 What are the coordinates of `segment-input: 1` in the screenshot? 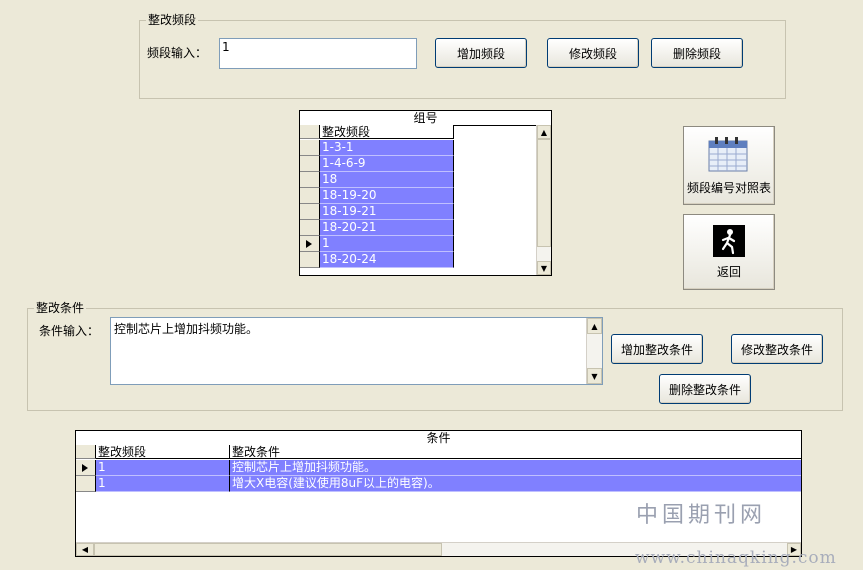 It's located at (318, 53).